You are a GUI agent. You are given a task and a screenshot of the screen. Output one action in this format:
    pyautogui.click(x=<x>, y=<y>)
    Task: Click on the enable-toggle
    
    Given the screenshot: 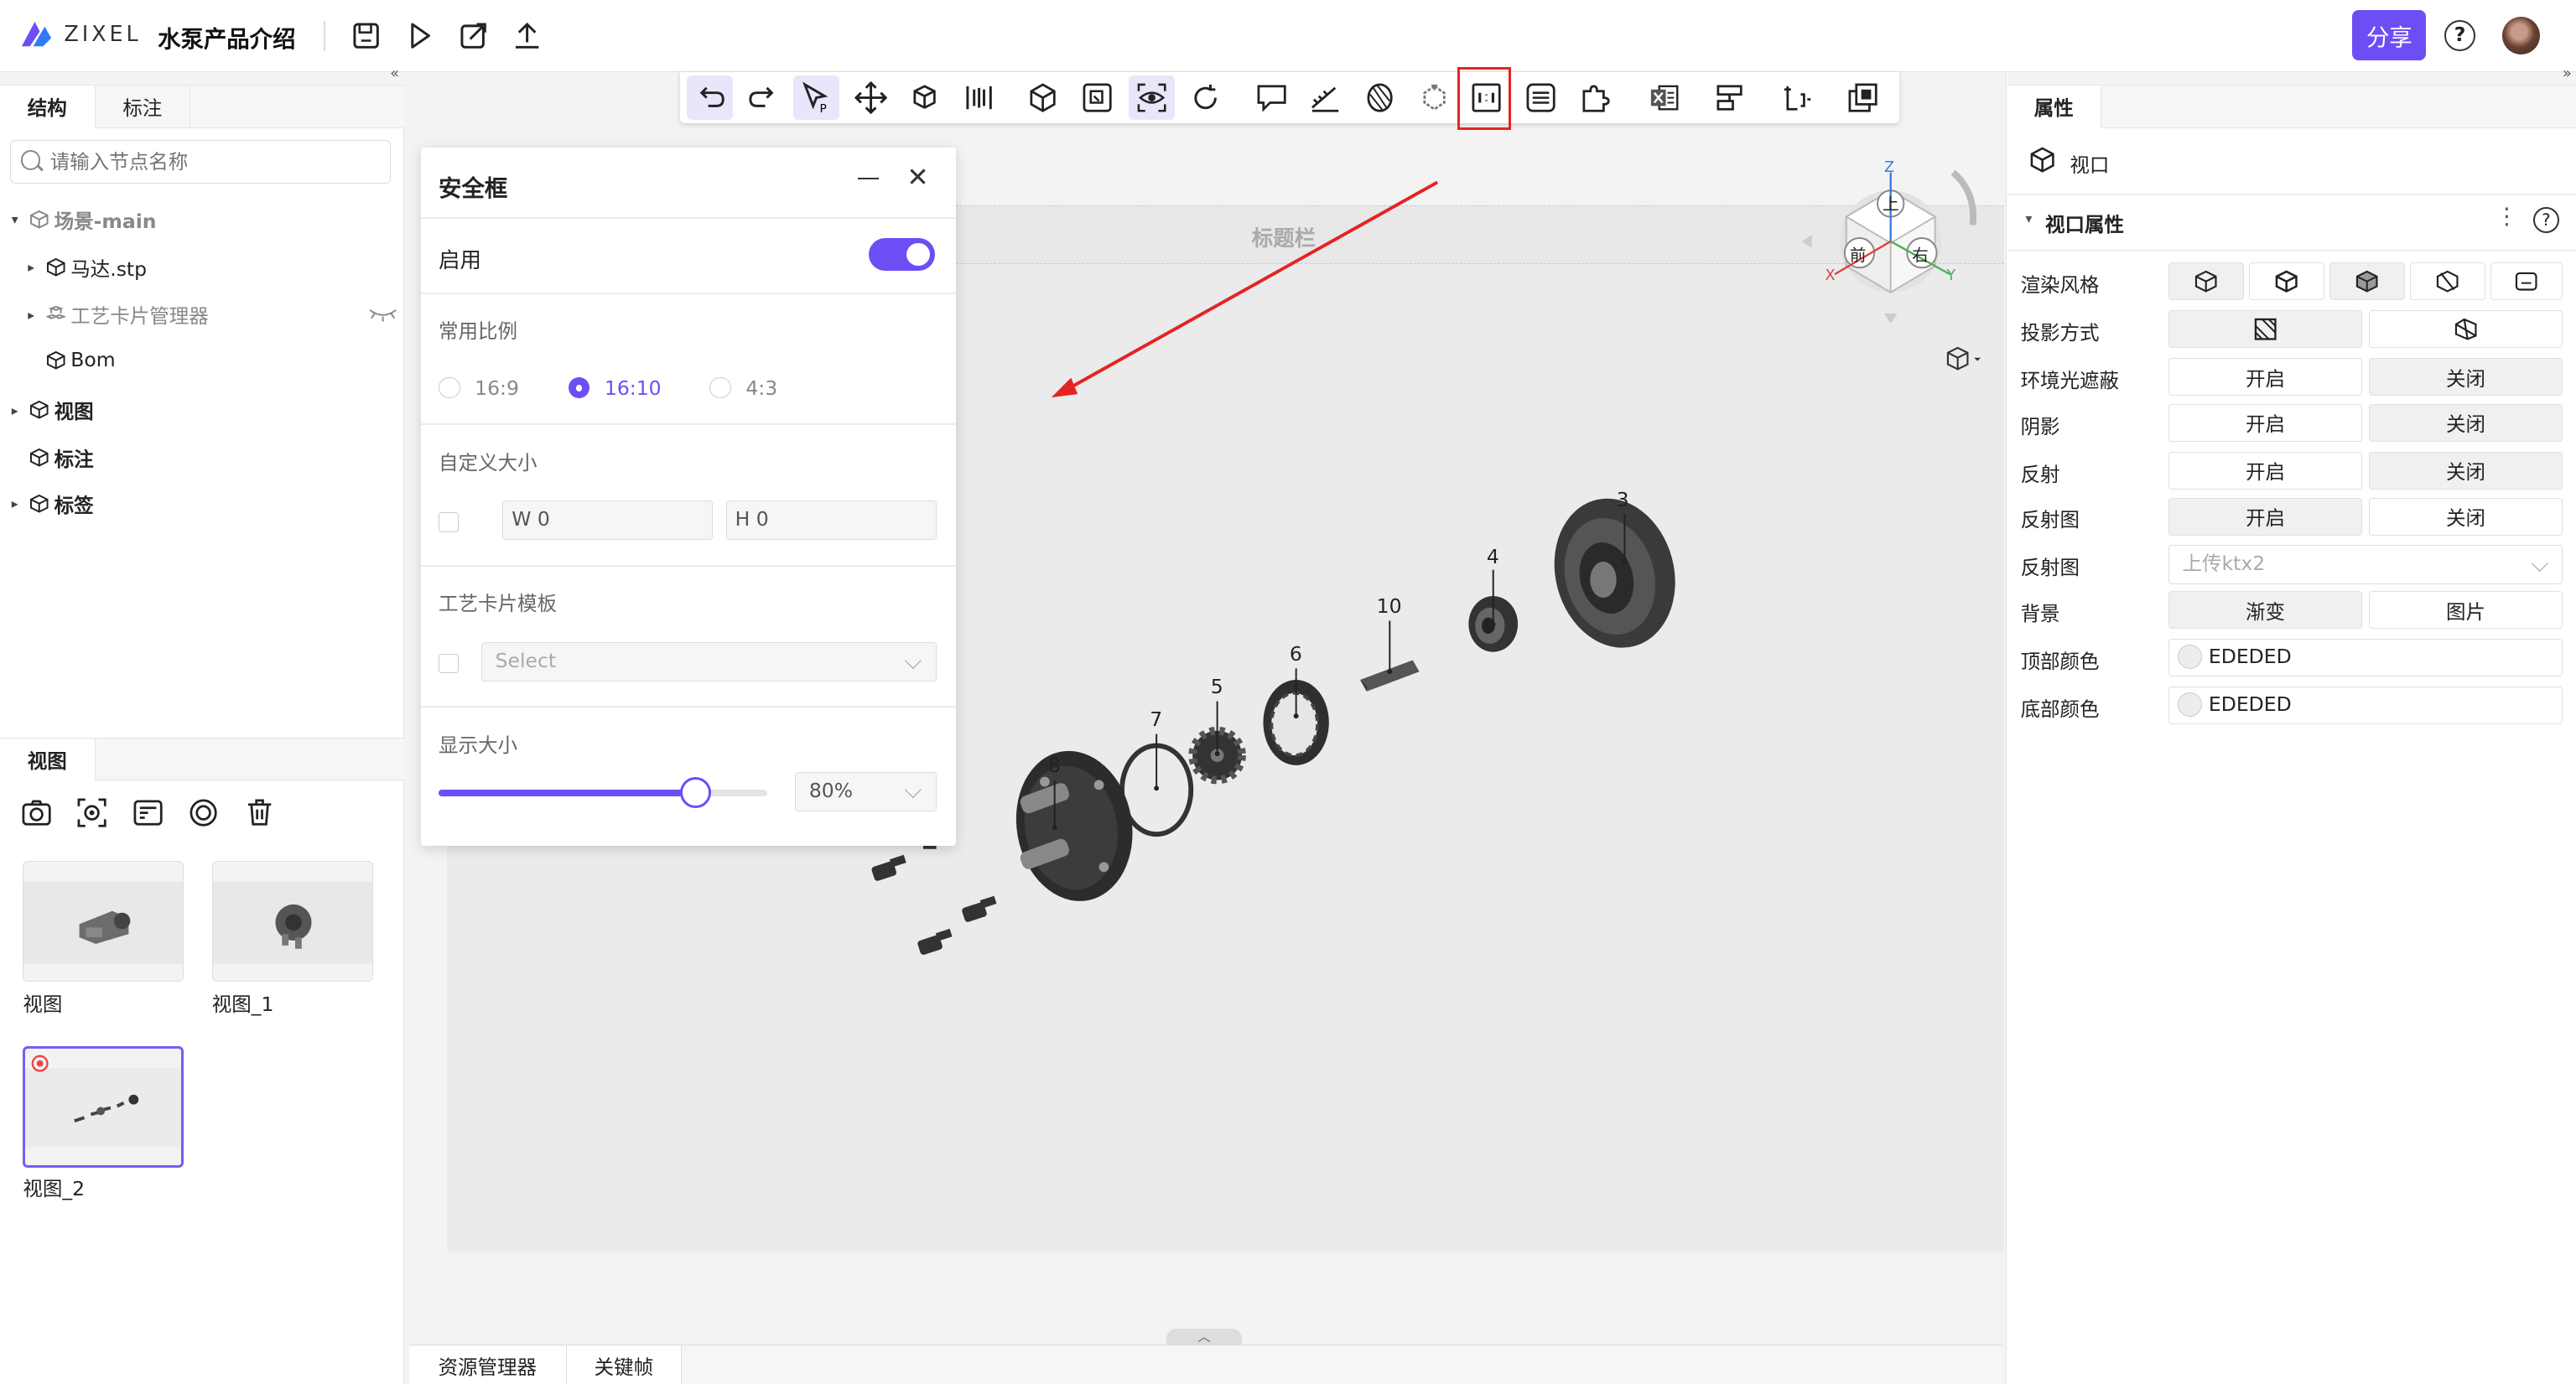 What is the action you would take?
    pyautogui.click(x=902, y=255)
    